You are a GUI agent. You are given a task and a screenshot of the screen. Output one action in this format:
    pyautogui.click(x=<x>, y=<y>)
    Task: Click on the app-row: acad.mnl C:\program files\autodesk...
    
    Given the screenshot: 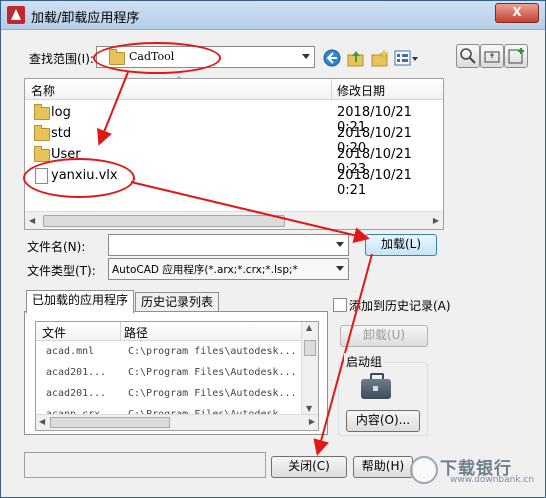 What is the action you would take?
    pyautogui.click(x=168, y=352)
    